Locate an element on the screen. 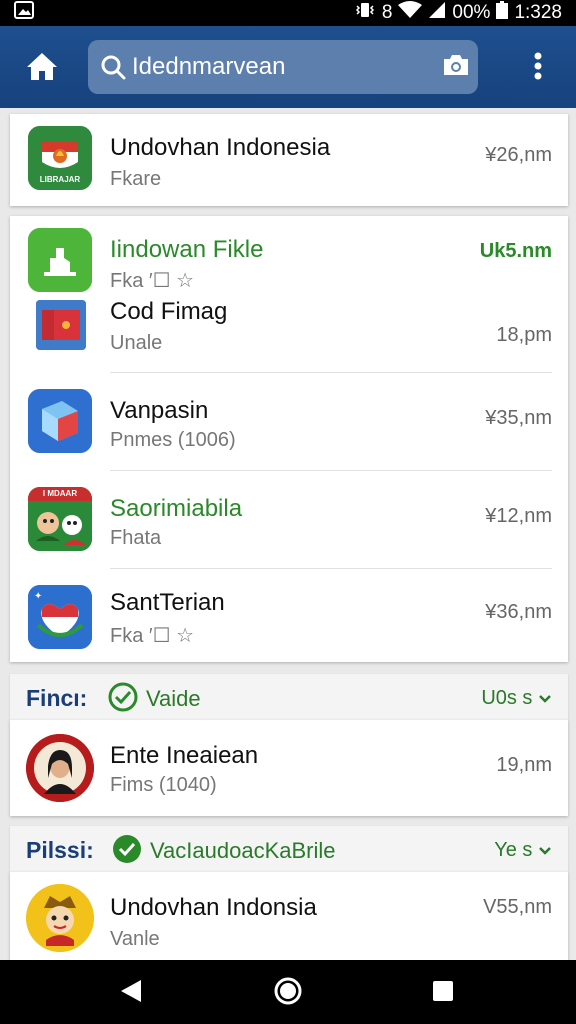 The width and height of the screenshot is (576, 1024). section-filter-dropdown: U0s s is located at coordinates (516, 698).